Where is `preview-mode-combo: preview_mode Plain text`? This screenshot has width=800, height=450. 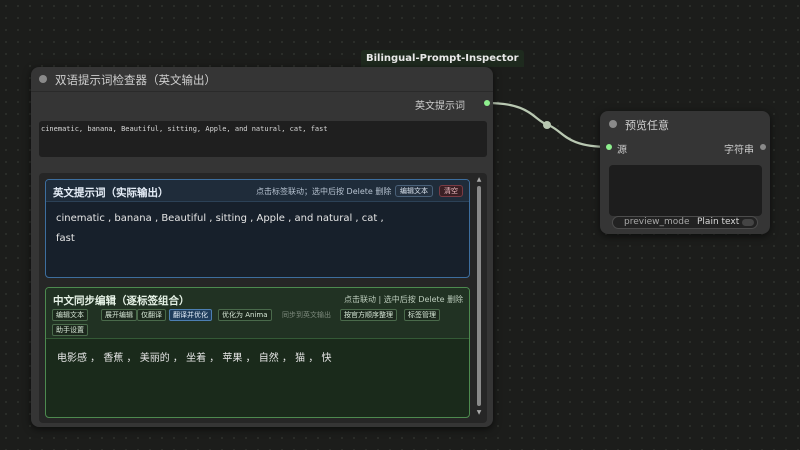 preview-mode-combo: preview_mode Plain text is located at coordinates (685, 222).